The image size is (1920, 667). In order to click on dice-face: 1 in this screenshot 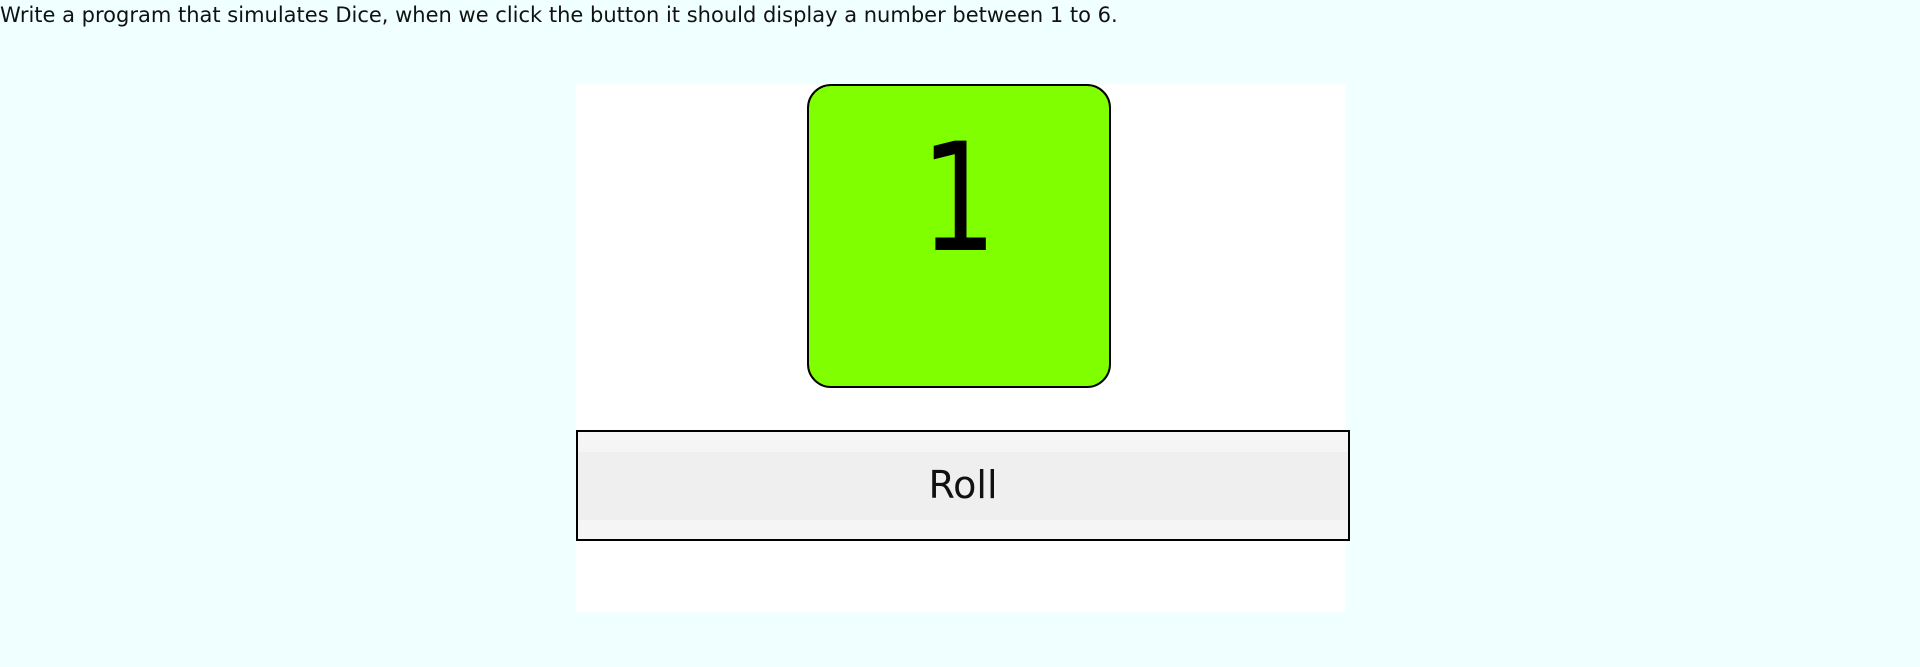, I will do `click(959, 236)`.